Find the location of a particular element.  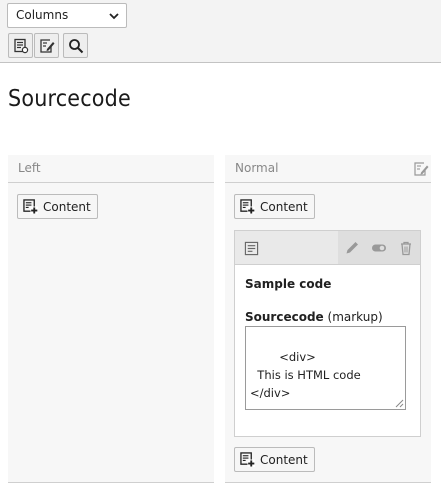

edit-column-icon is located at coordinates (421, 169).